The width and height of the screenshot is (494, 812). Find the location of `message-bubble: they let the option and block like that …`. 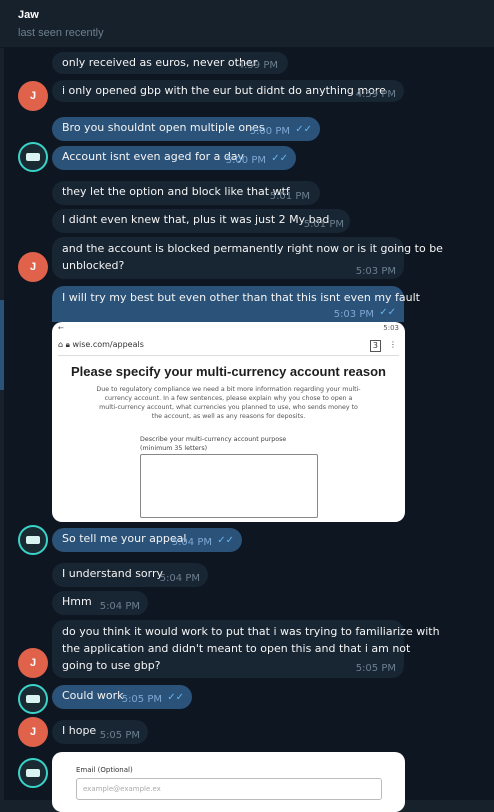

message-bubble: they let the option and block like that … is located at coordinates (186, 193).